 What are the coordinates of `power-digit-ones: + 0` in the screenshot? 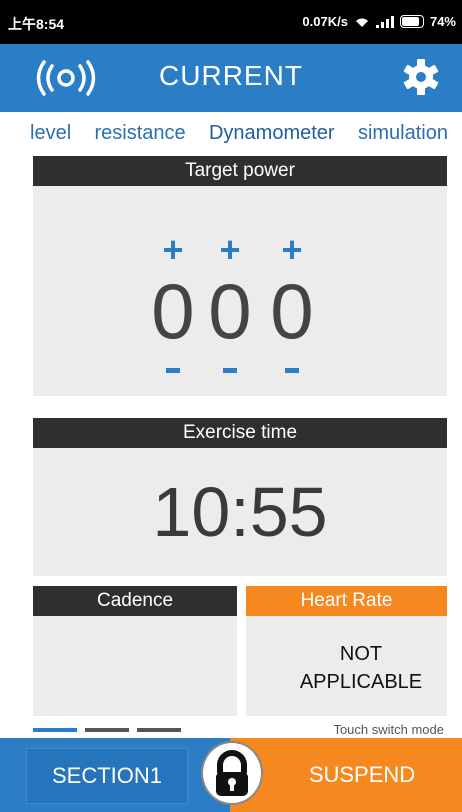 It's located at (292, 302).